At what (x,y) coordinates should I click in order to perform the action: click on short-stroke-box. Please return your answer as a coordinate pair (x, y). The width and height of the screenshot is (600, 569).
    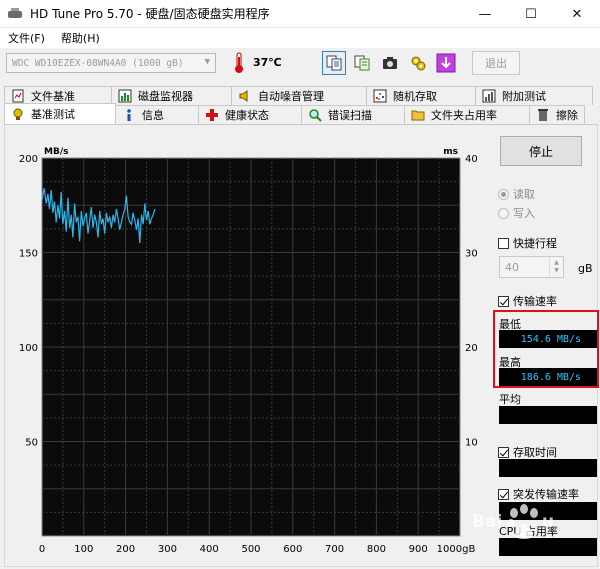
    Looking at the image, I should click on (503, 243).